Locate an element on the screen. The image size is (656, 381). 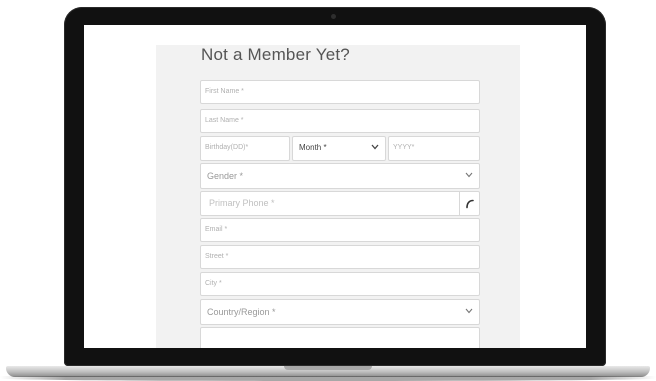
laptop-base-notch is located at coordinates (328, 368).